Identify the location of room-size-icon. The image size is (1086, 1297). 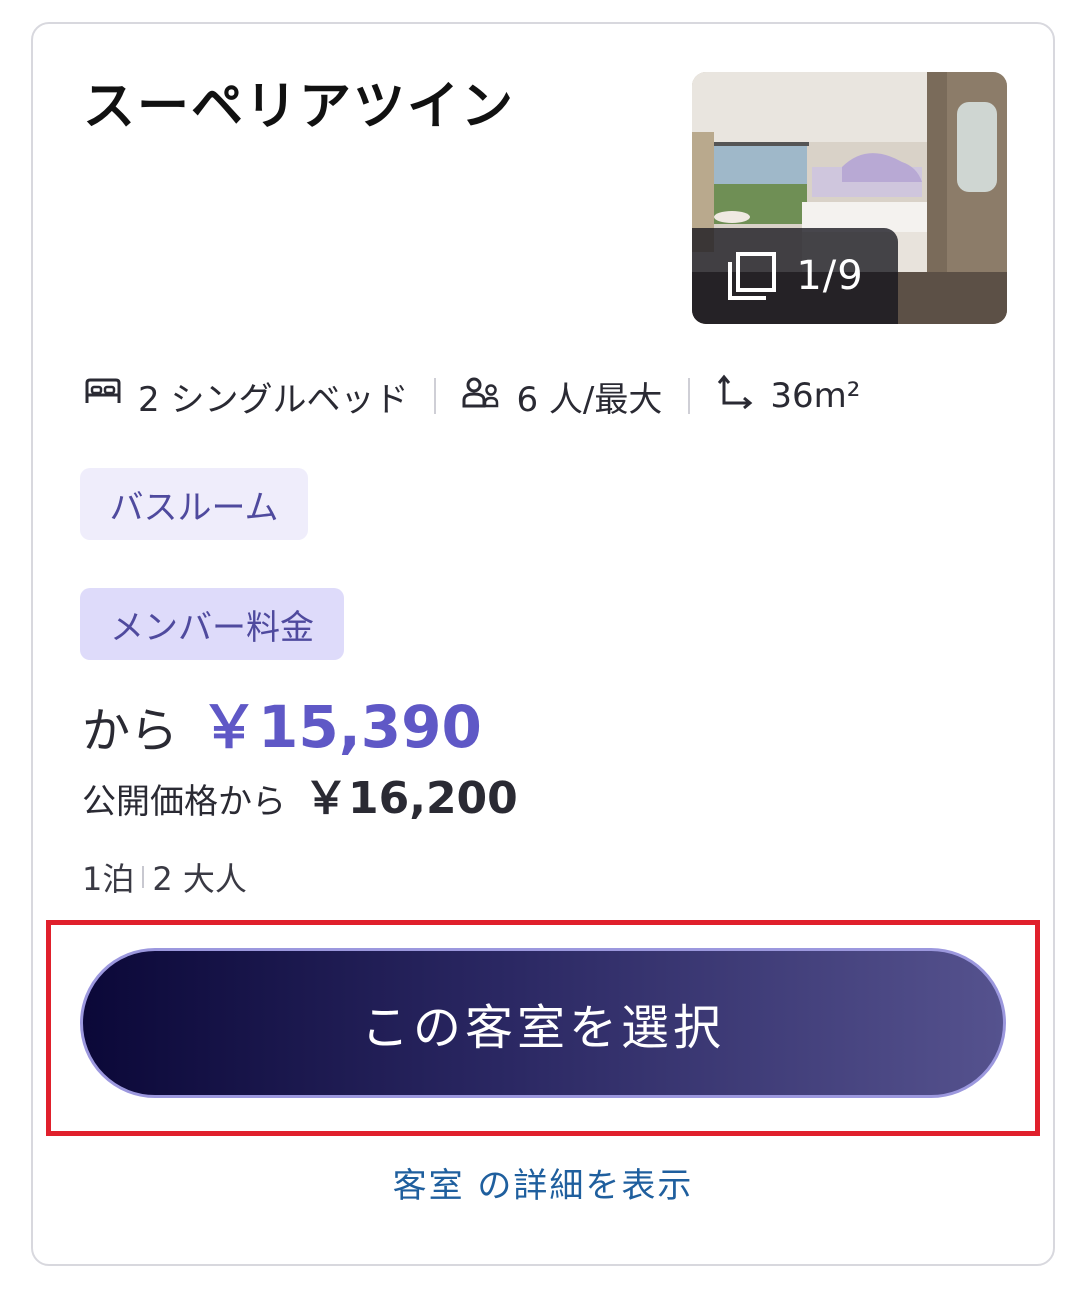
(735, 396).